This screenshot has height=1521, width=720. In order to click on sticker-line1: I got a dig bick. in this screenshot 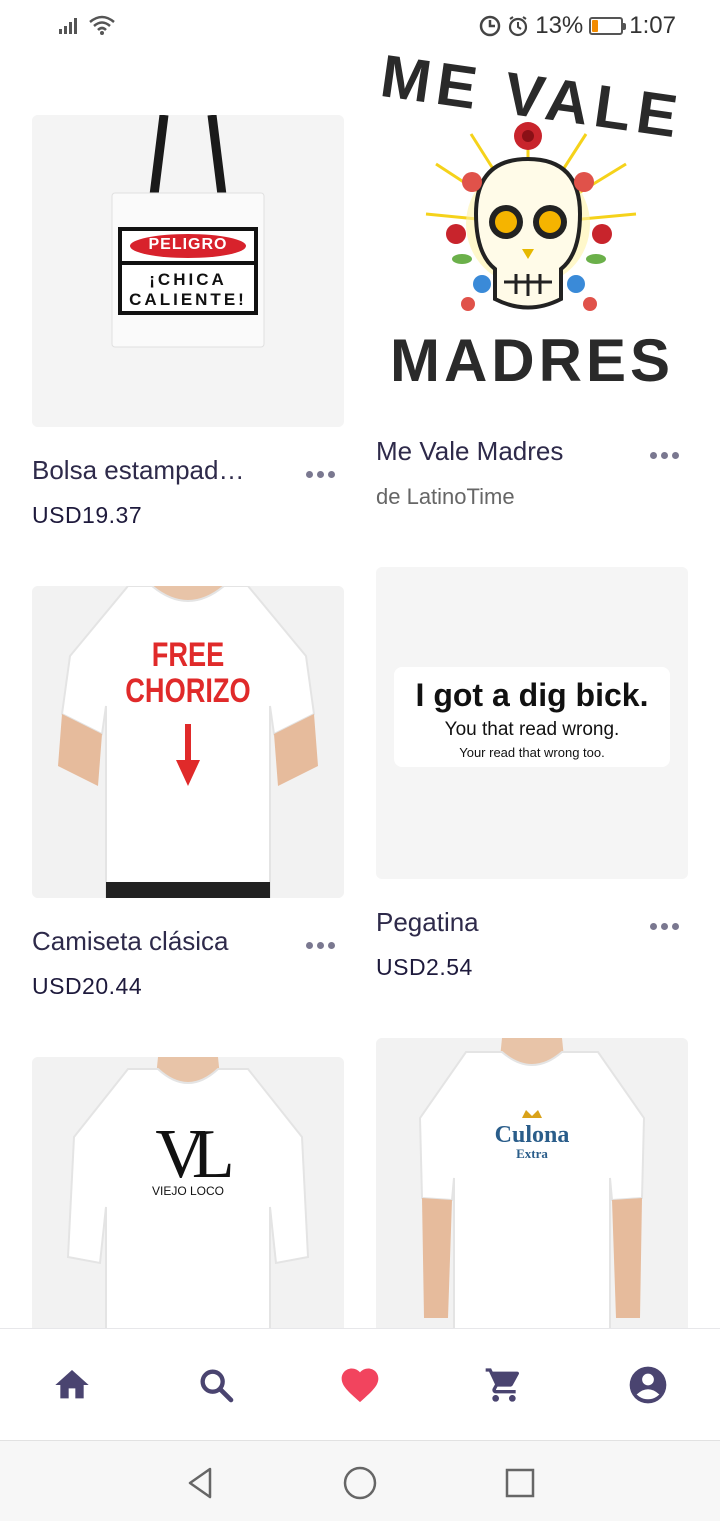, I will do `click(532, 695)`.